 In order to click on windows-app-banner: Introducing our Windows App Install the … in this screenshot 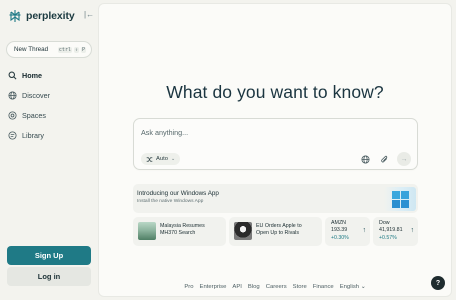, I will do `click(275, 198)`.